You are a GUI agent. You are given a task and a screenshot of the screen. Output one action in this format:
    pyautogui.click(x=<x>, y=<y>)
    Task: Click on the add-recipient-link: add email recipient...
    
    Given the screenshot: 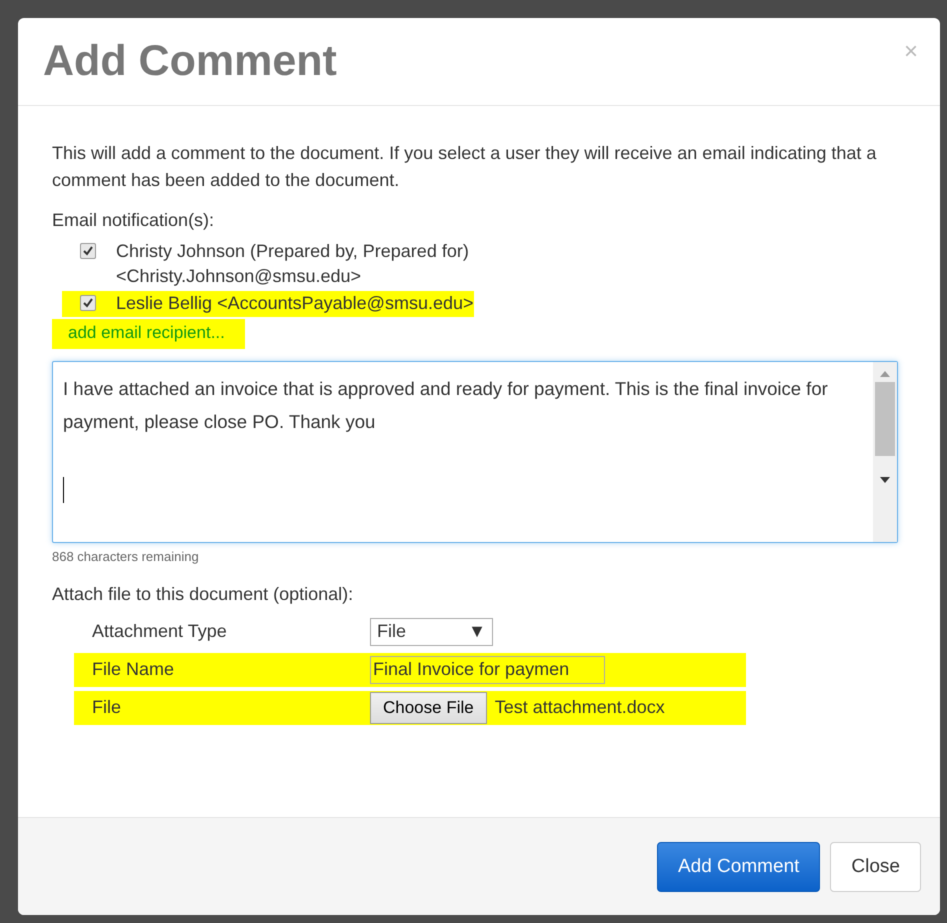 What is the action you would take?
    pyautogui.click(x=148, y=333)
    